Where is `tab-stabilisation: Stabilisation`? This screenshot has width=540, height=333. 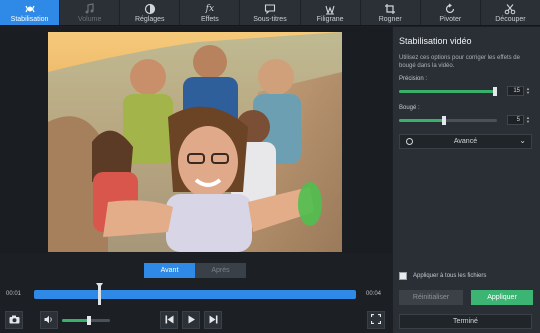
tab-stabilisation: Stabilisation is located at coordinates (30, 12).